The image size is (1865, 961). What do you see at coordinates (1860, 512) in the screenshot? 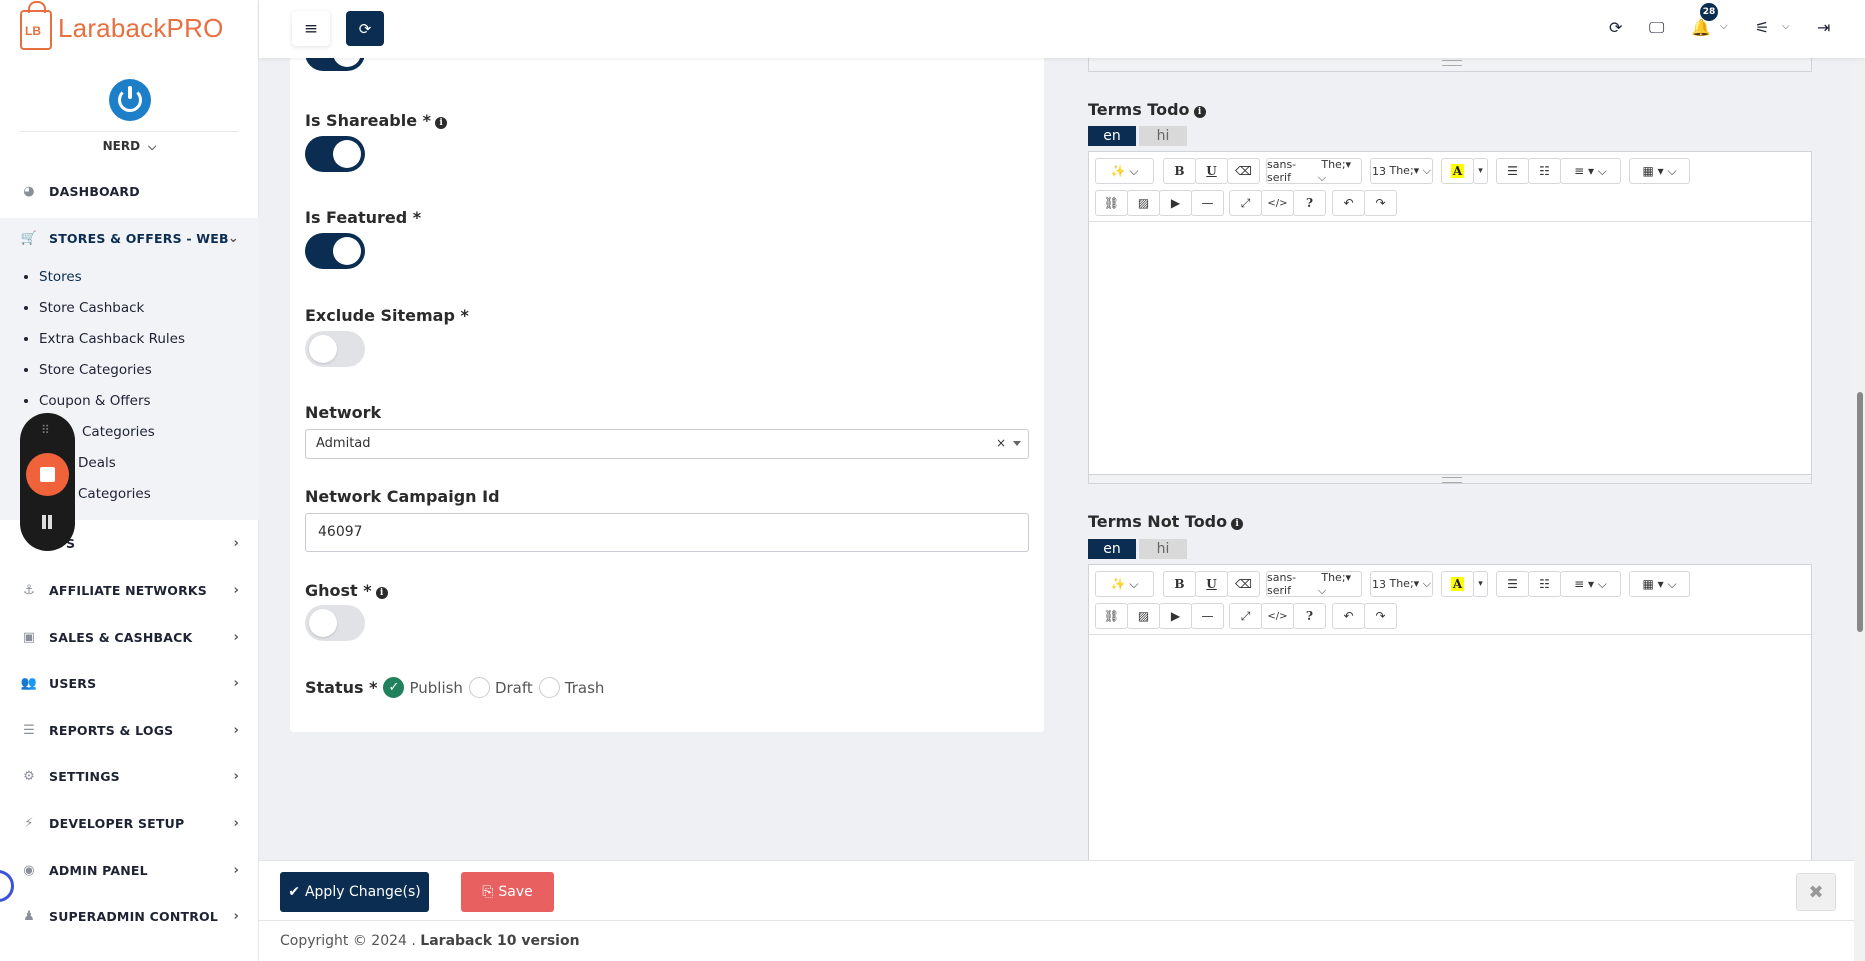
I see `scrollbar-thumb` at bounding box center [1860, 512].